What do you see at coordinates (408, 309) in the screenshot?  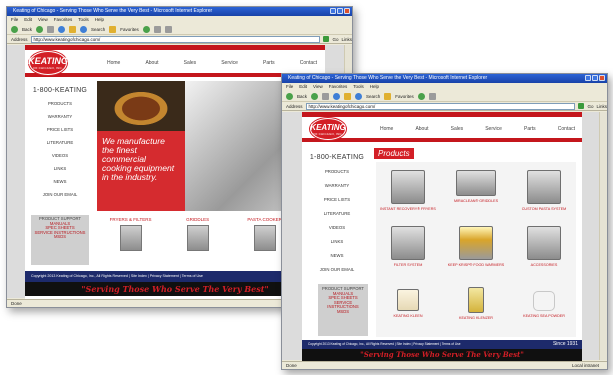 I see `product-card: KEATING KLEEN` at bounding box center [408, 309].